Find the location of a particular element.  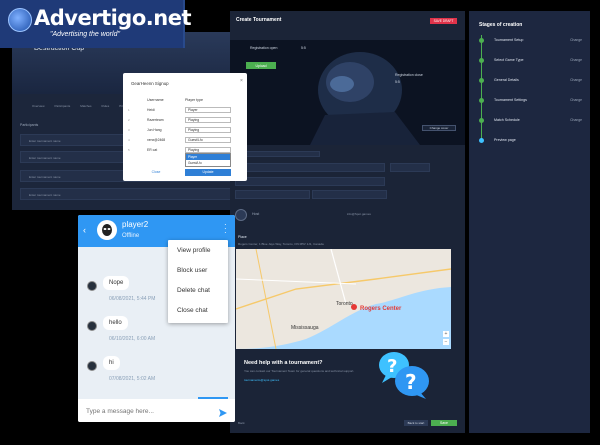

send-icon is located at coordinates (223, 411).